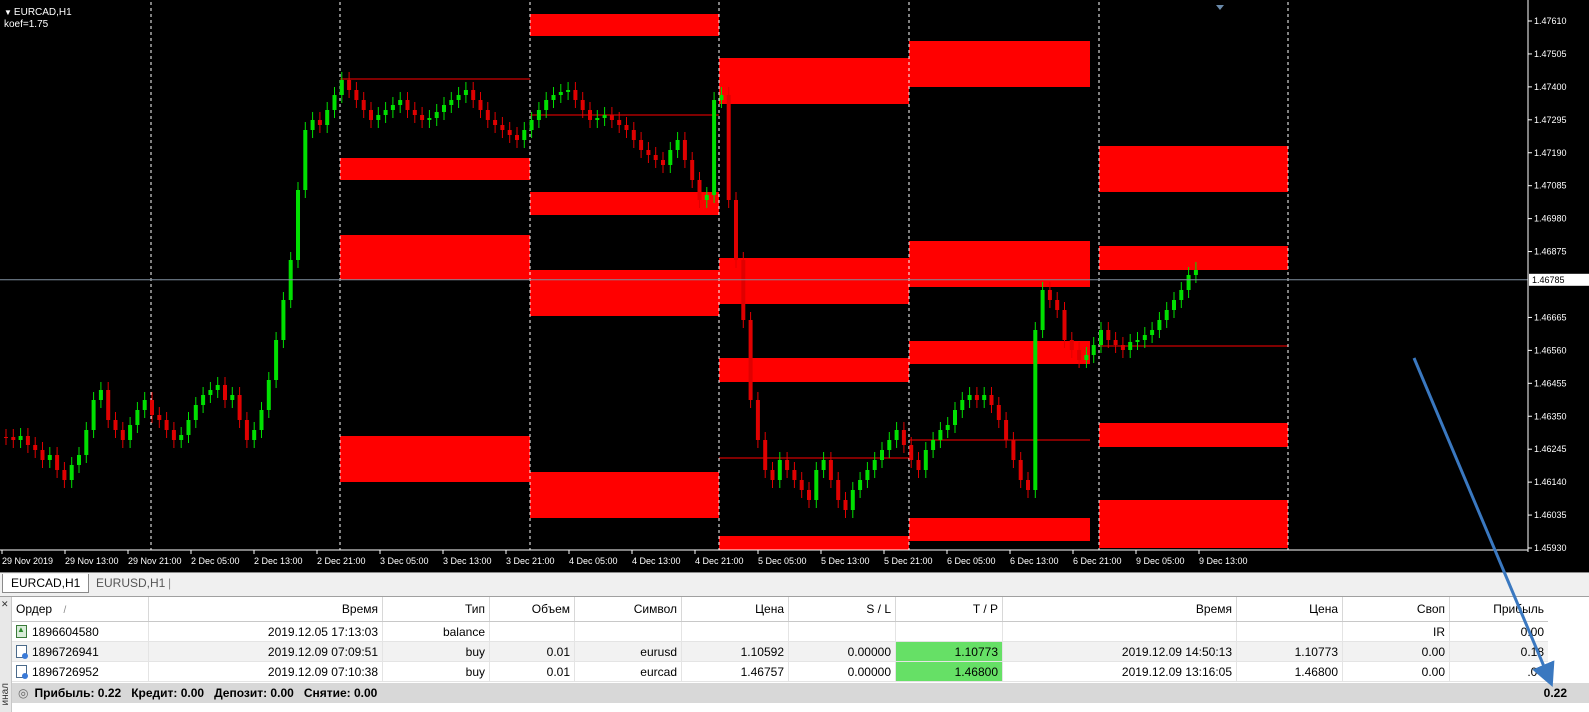 This screenshot has width=1589, height=712. What do you see at coordinates (949, 651) in the screenshot?
I see `tp-cell: 1.10773` at bounding box center [949, 651].